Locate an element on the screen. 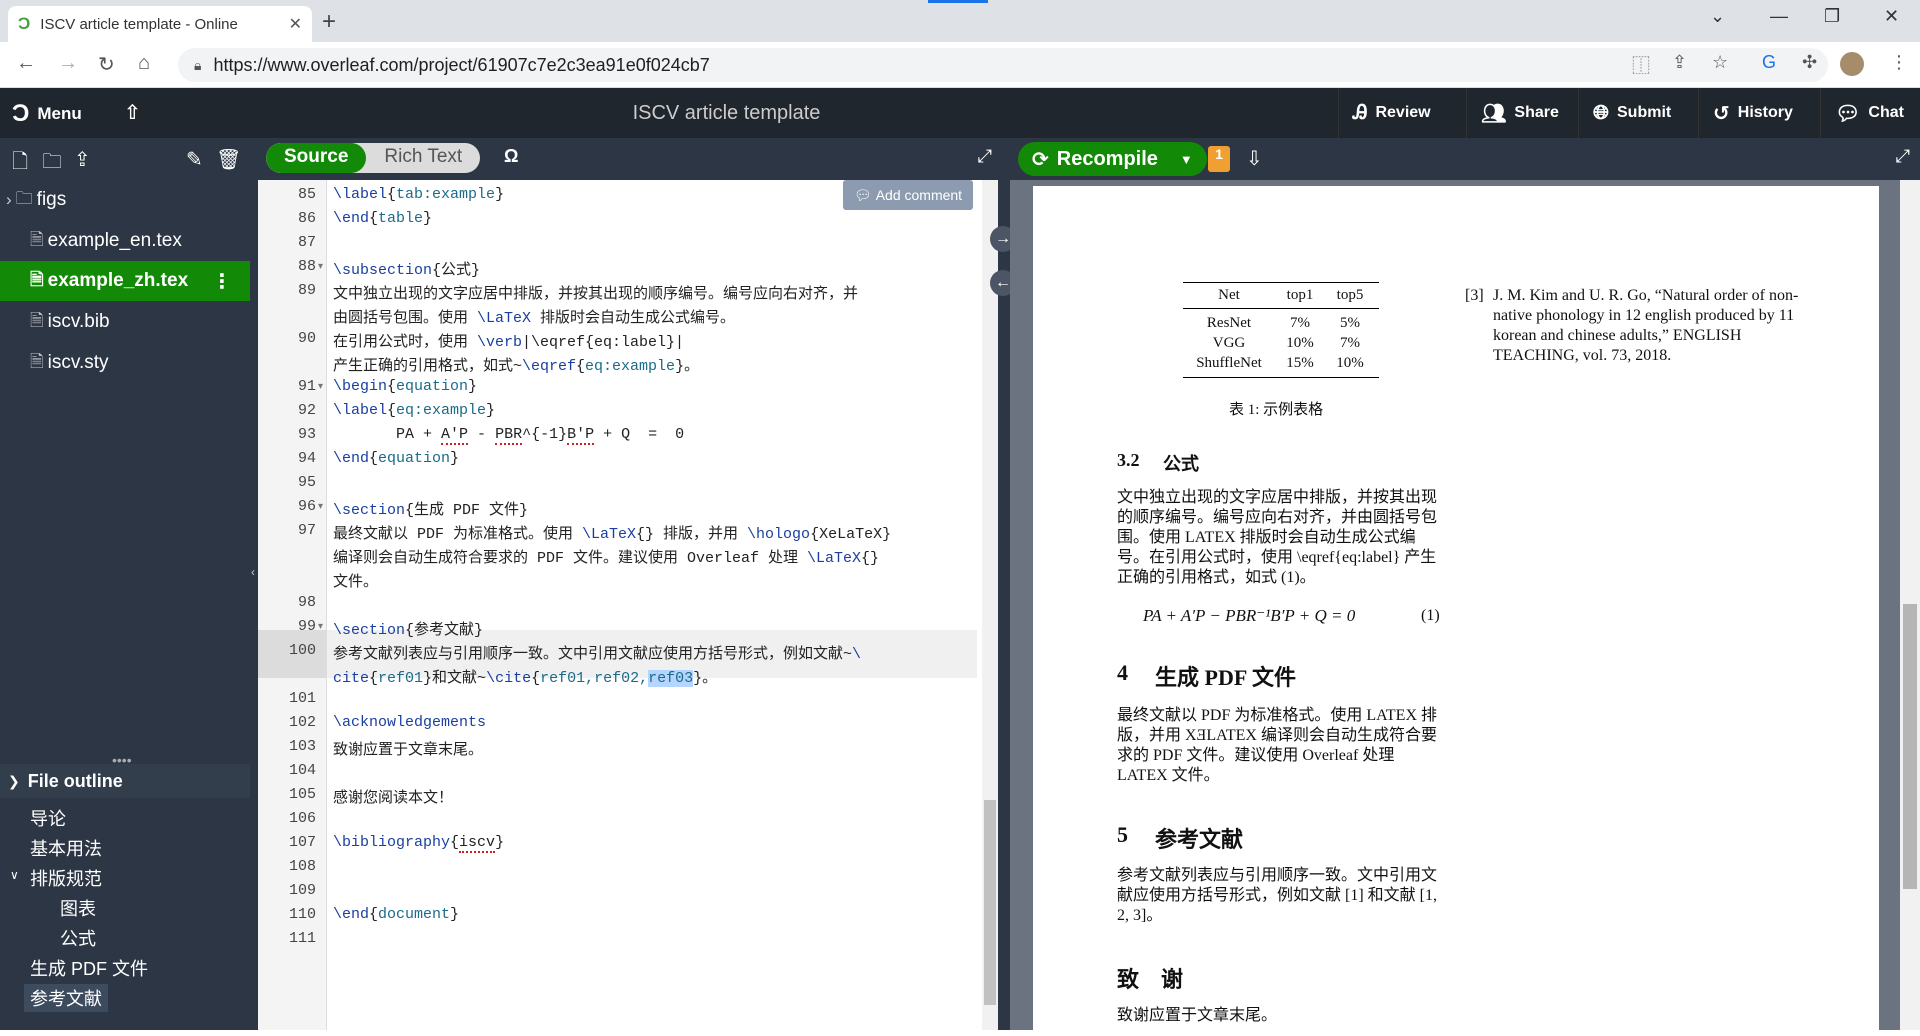  outline-item: 排版规范 is located at coordinates (66, 878).